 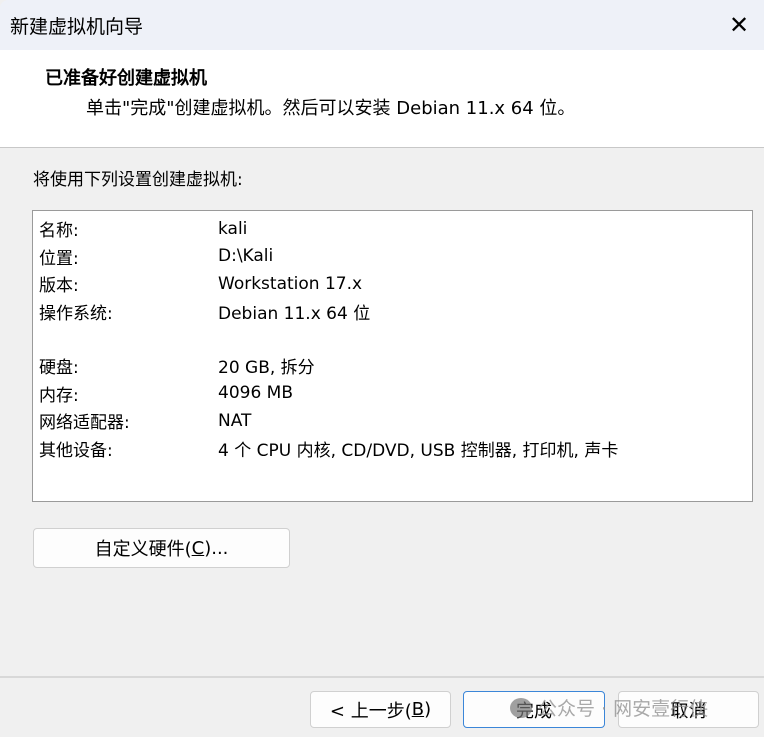 I want to click on header-title: 已准备好创建虚拟机, so click(x=126, y=78).